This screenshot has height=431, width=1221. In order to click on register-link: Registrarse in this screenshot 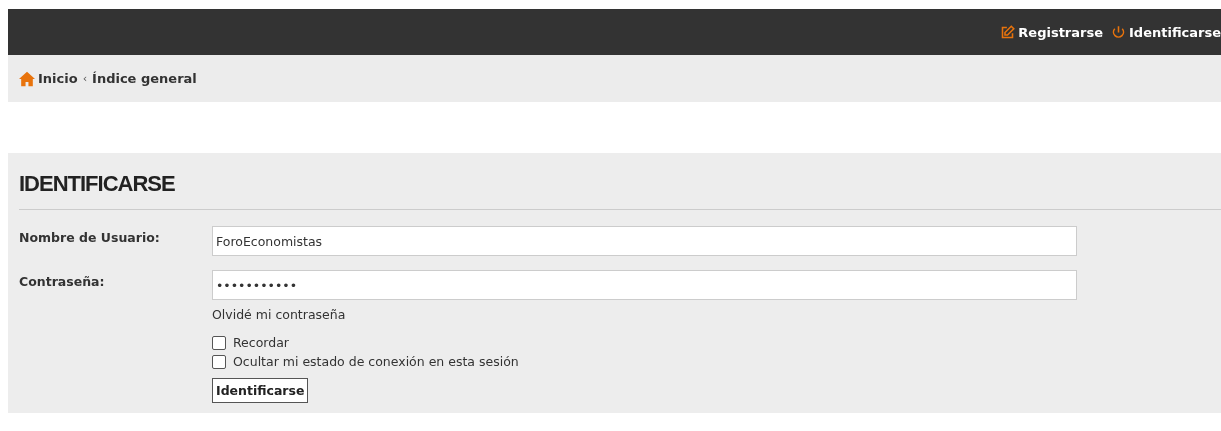, I will do `click(1052, 32)`.